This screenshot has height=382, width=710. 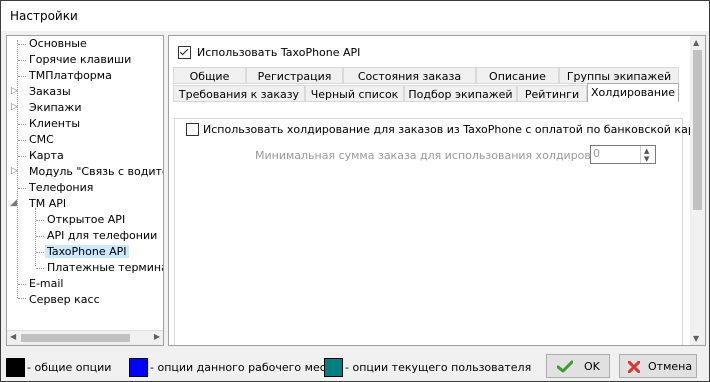 I want to click on min-sum-spinner: 0 ▲ ▼, so click(x=623, y=154).